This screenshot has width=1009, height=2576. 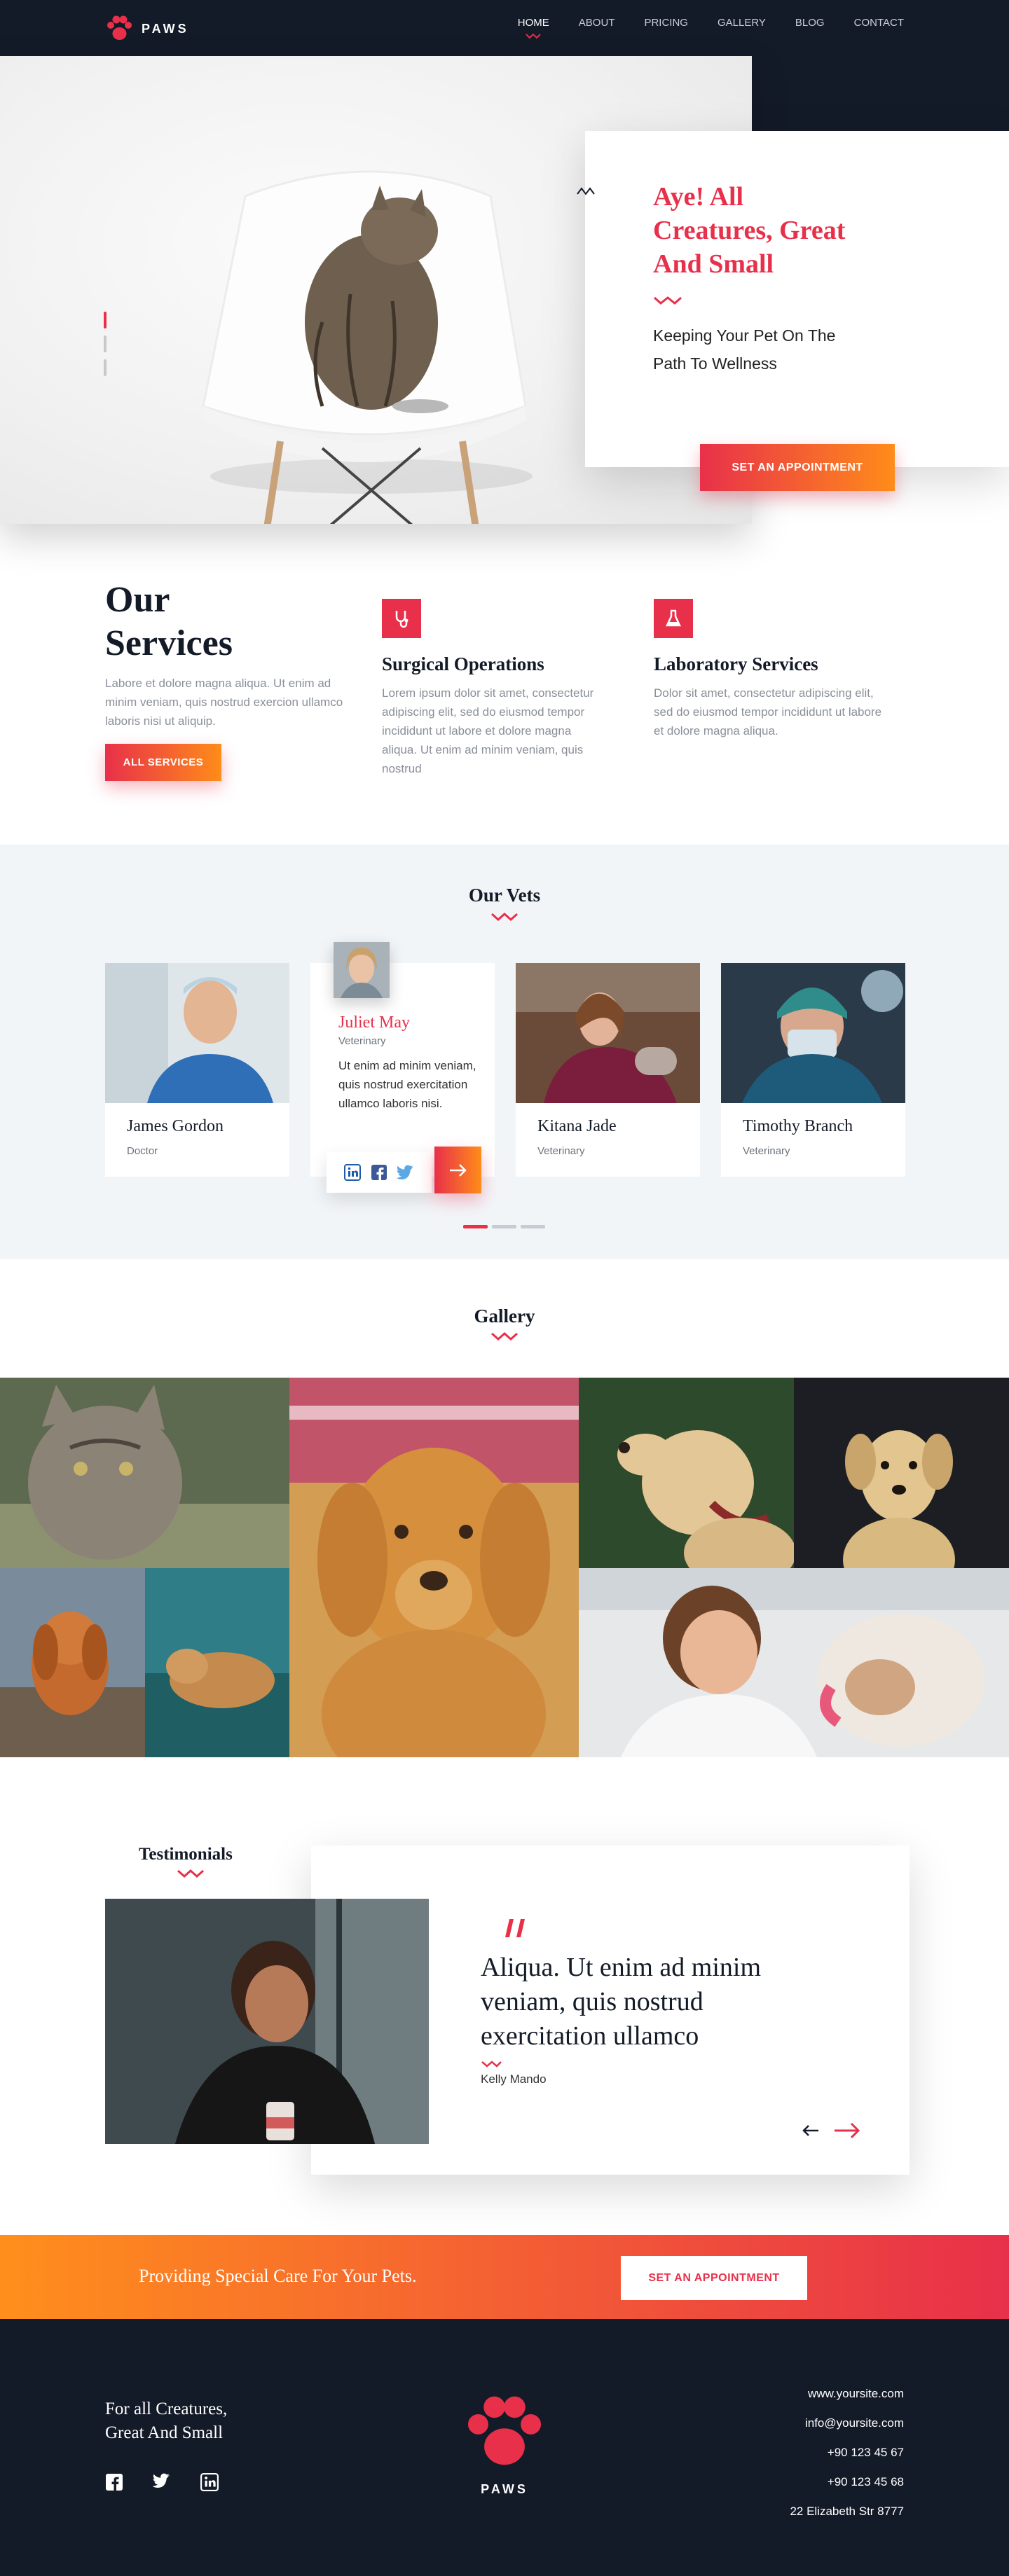 What do you see at coordinates (504, 2489) in the screenshot?
I see `footer-brand-name: PAWS` at bounding box center [504, 2489].